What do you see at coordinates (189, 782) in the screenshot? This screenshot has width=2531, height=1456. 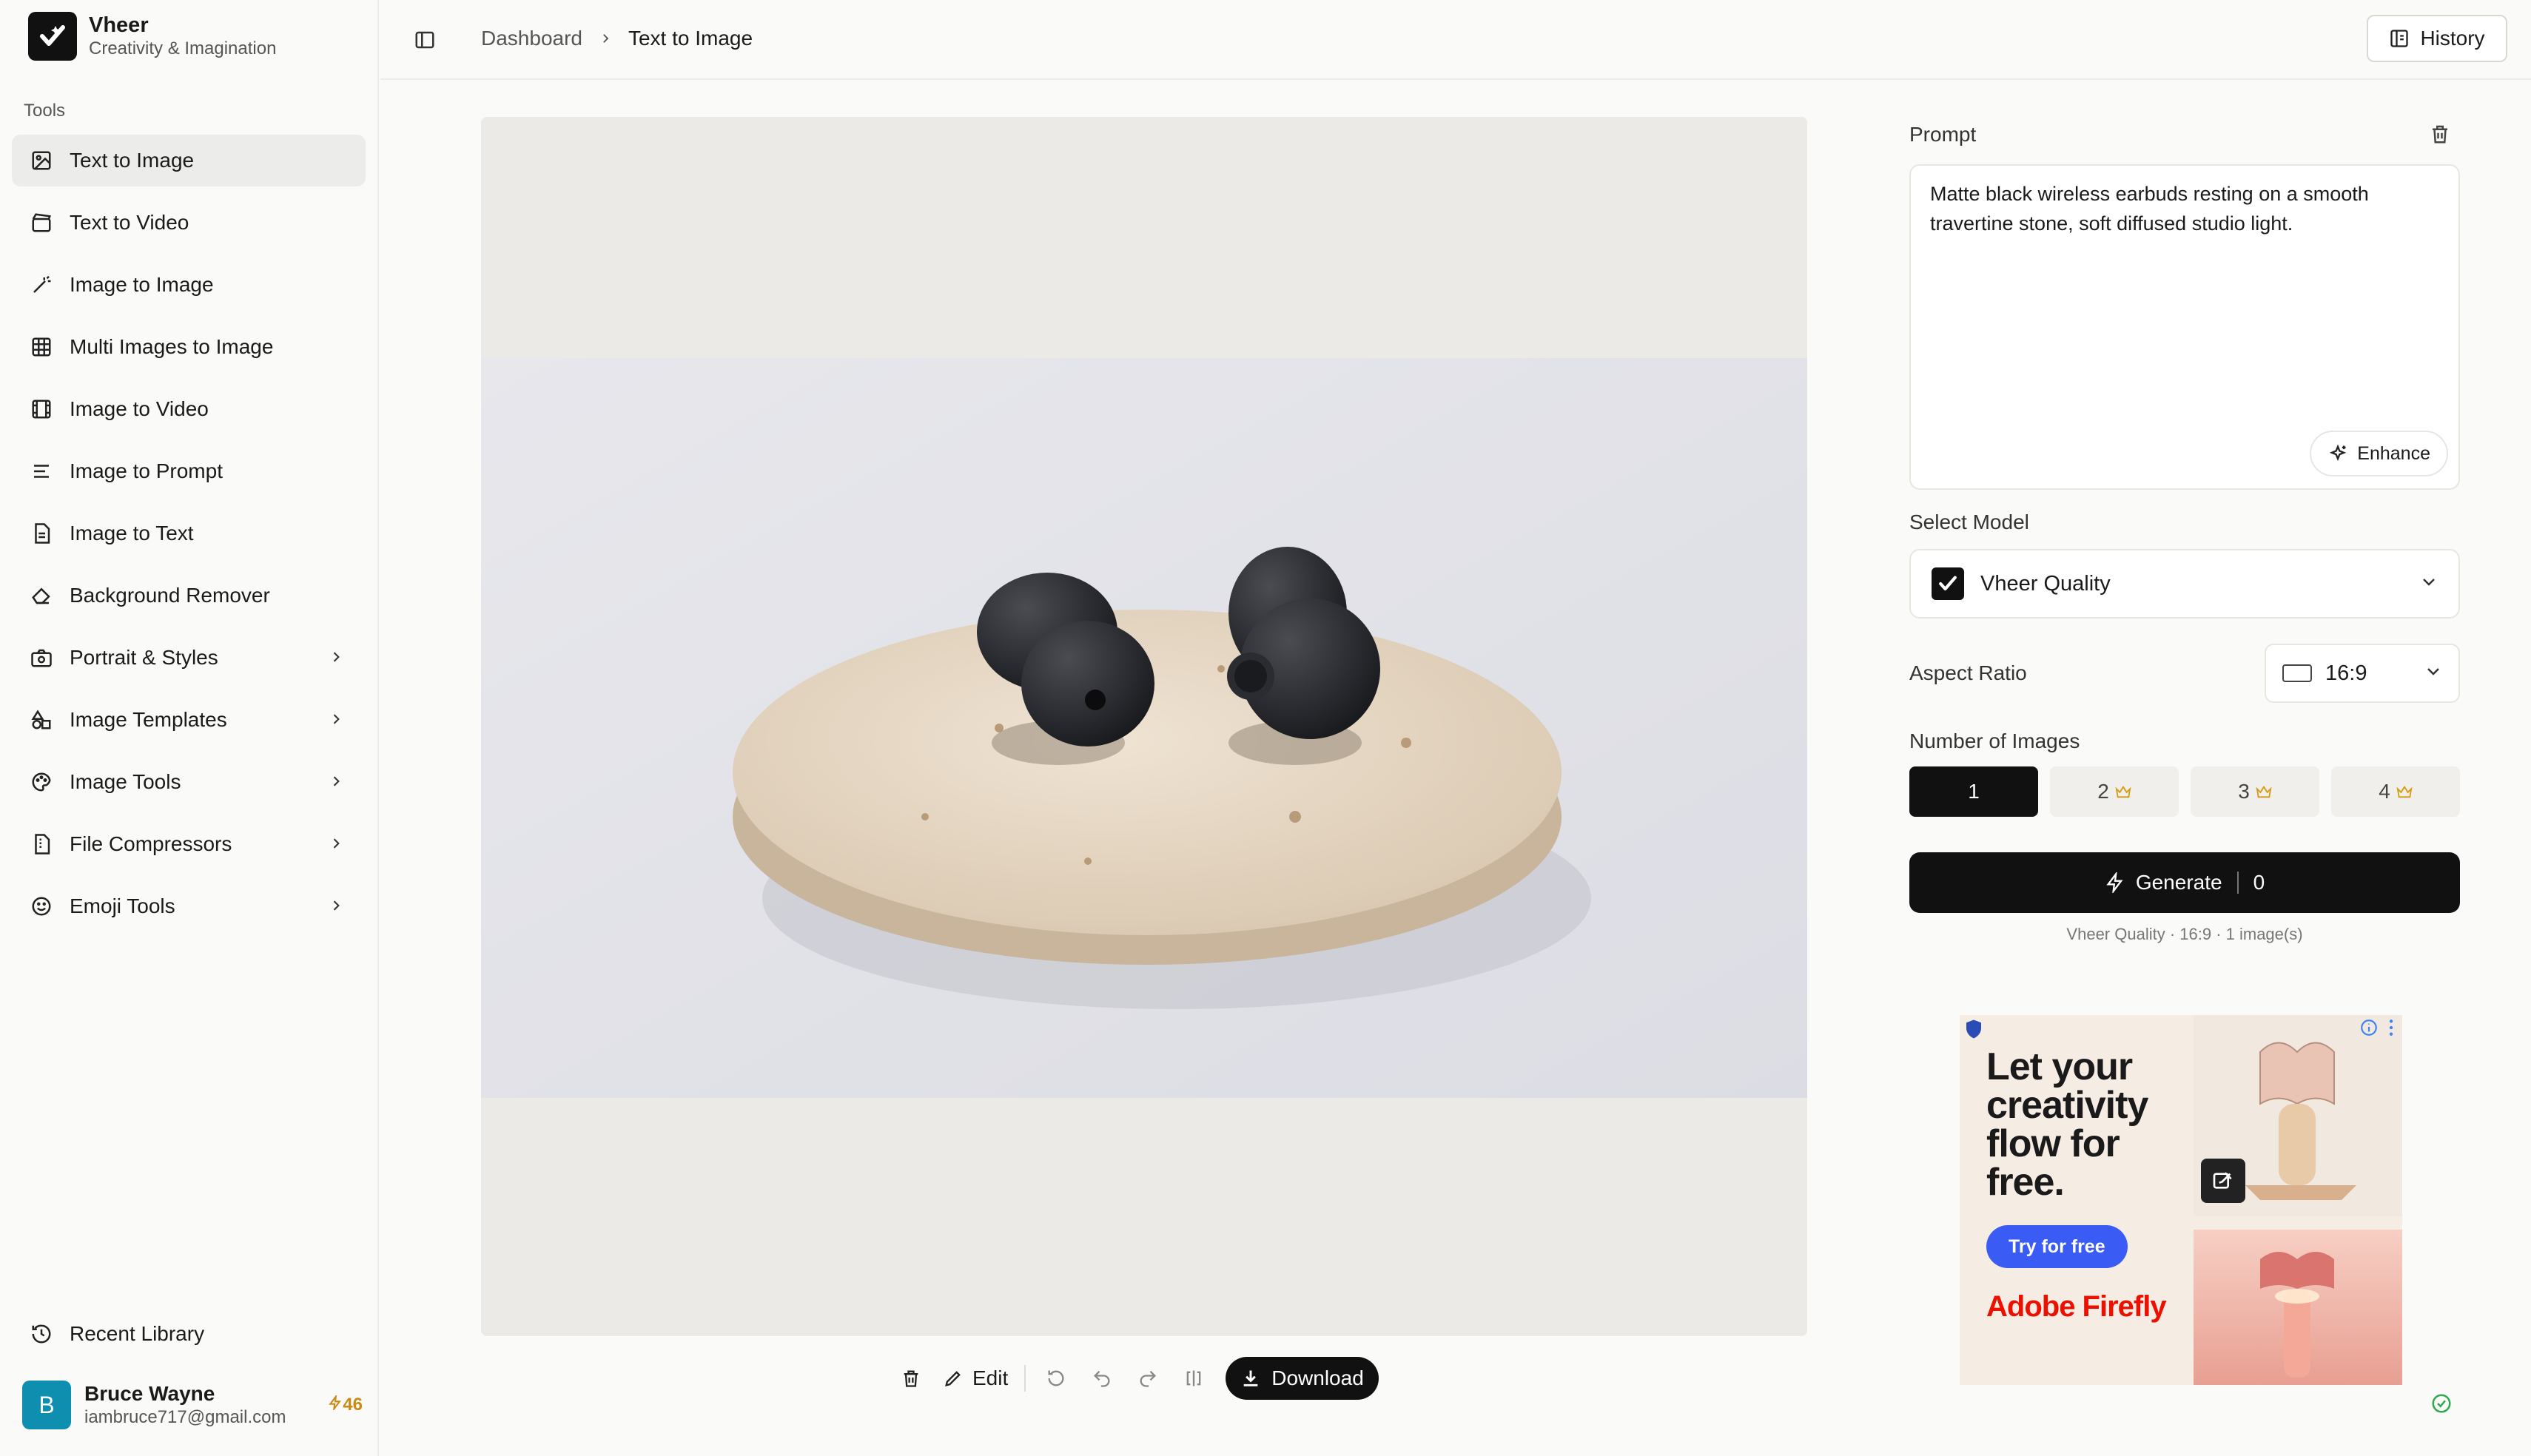 I see `sidebar-item-image-tools: Image Tools` at bounding box center [189, 782].